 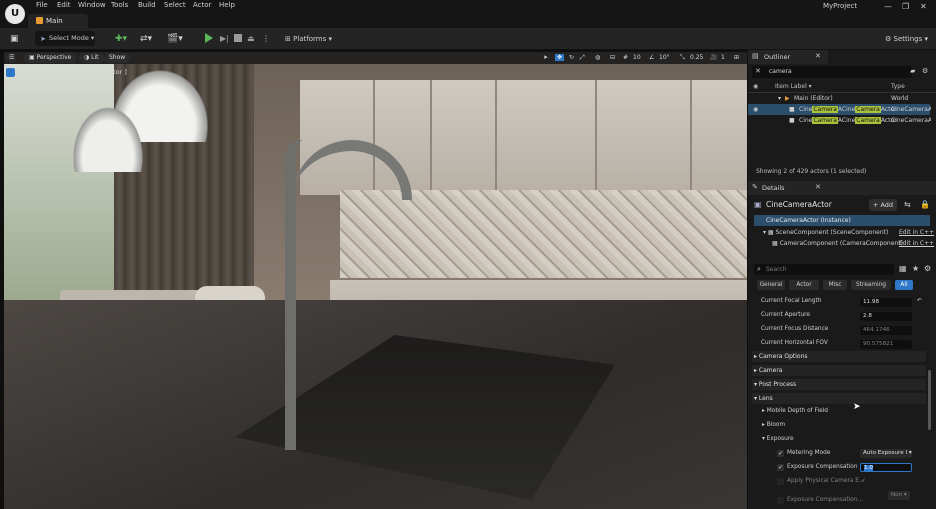 What do you see at coordinates (780, 500) in the screenshot?
I see `exposure-comp-curve-checkbox` at bounding box center [780, 500].